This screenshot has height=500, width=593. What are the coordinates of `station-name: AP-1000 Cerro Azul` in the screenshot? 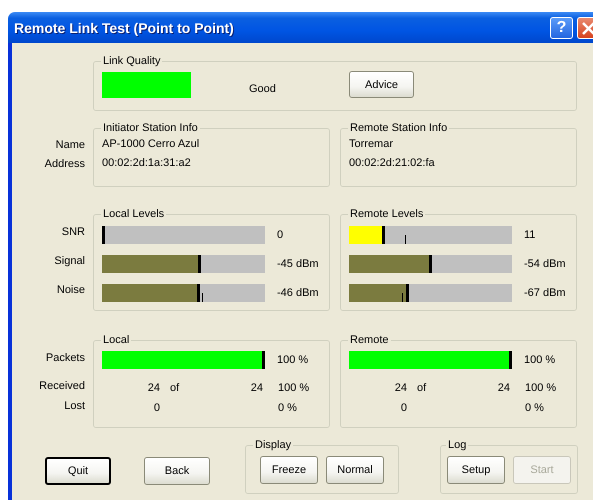 It's located at (151, 144).